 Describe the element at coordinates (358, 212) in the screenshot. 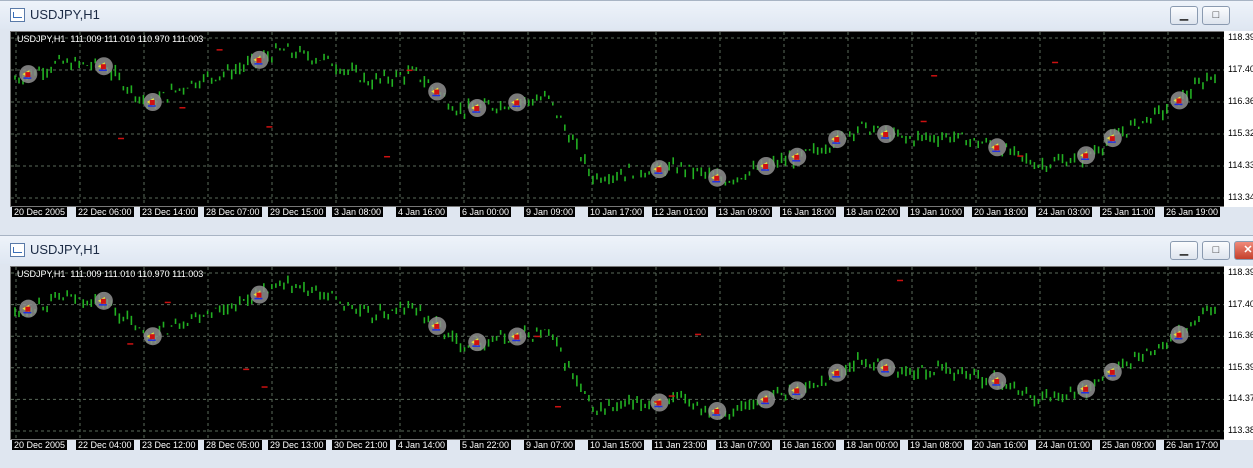

I see `time-label: 3 Jan 08:00` at that location.